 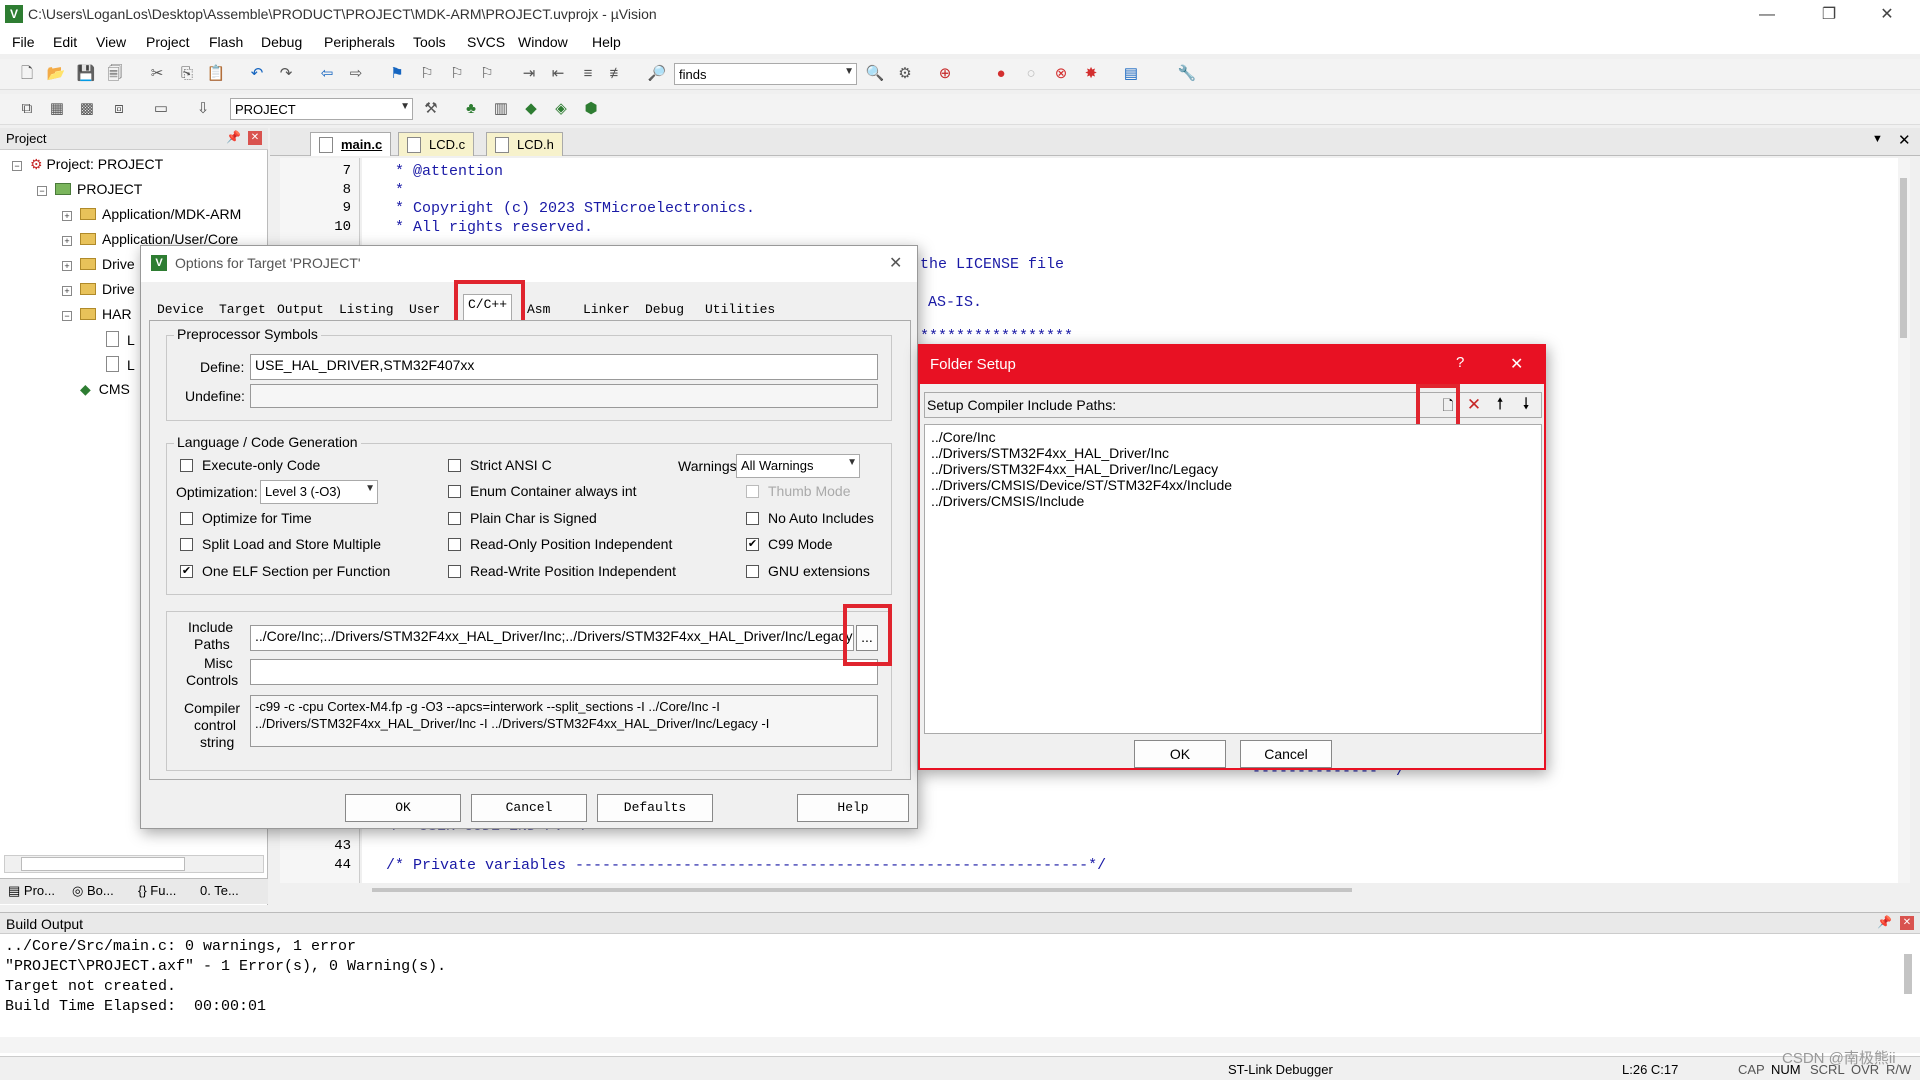 I want to click on redo-icon: ↷, so click(x=286, y=74).